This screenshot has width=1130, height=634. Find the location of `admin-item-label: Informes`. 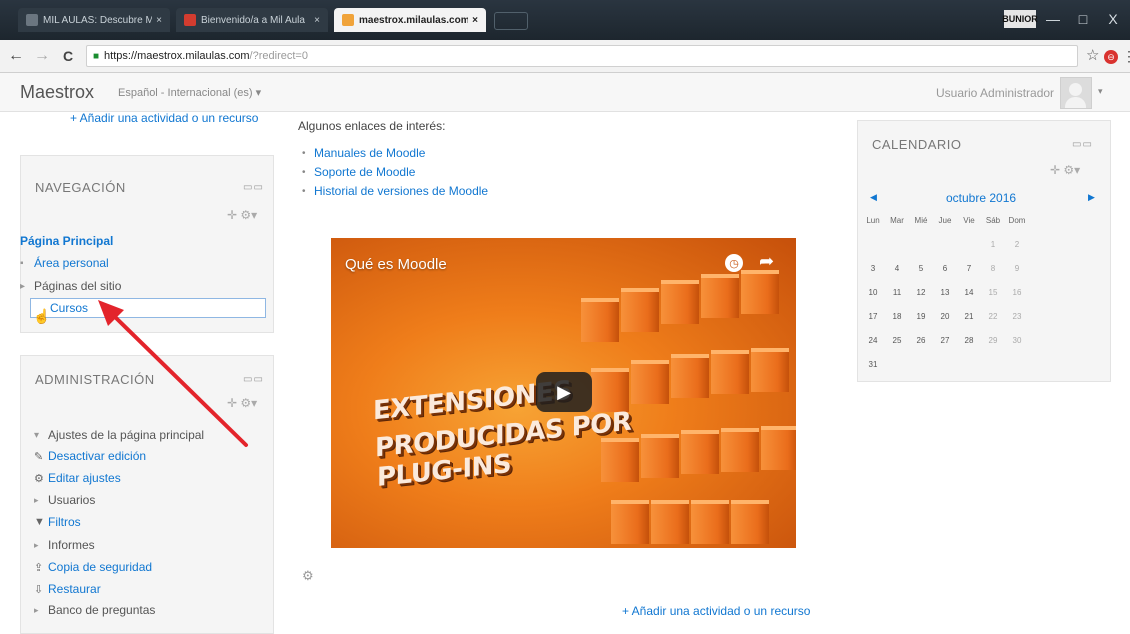

admin-item-label: Informes is located at coordinates (71, 545).